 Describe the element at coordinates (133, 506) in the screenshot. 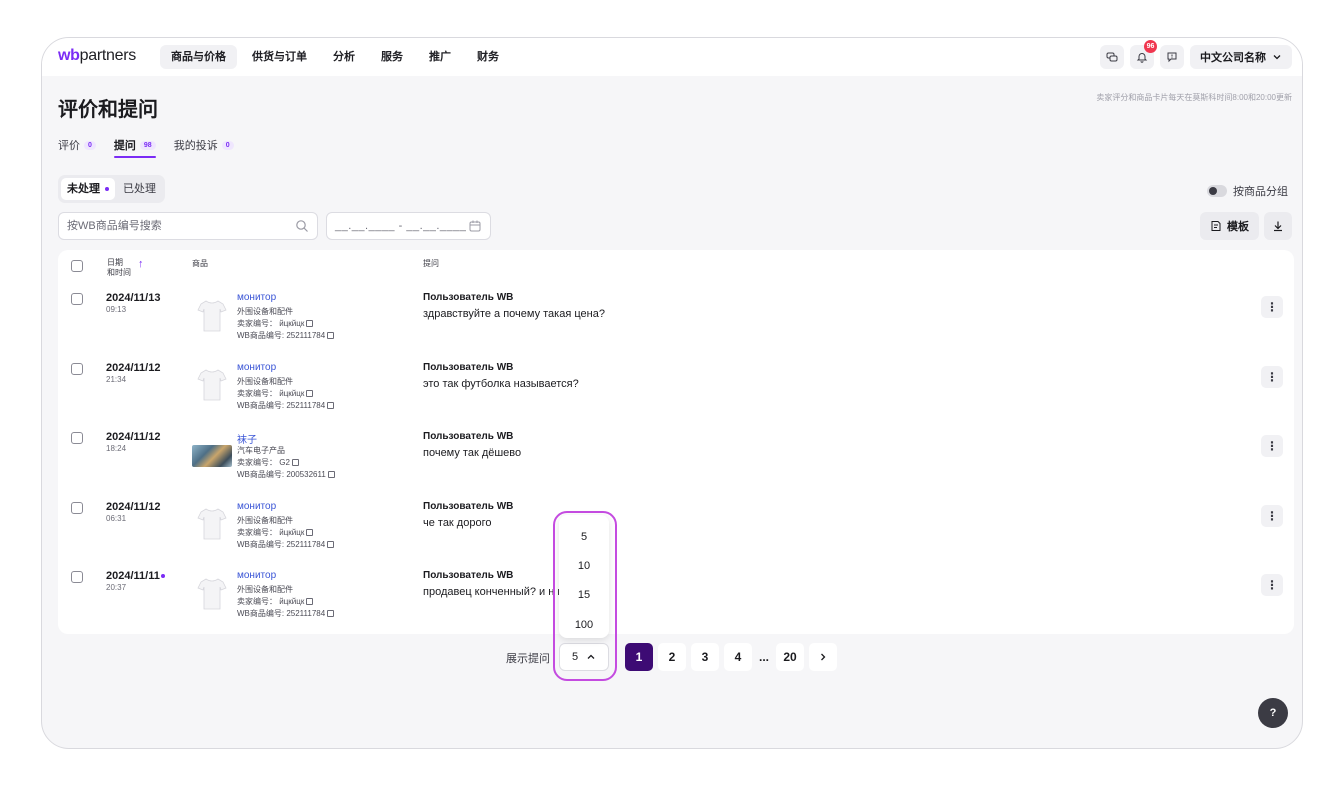

I see `question-date: 2024/11/12` at that location.